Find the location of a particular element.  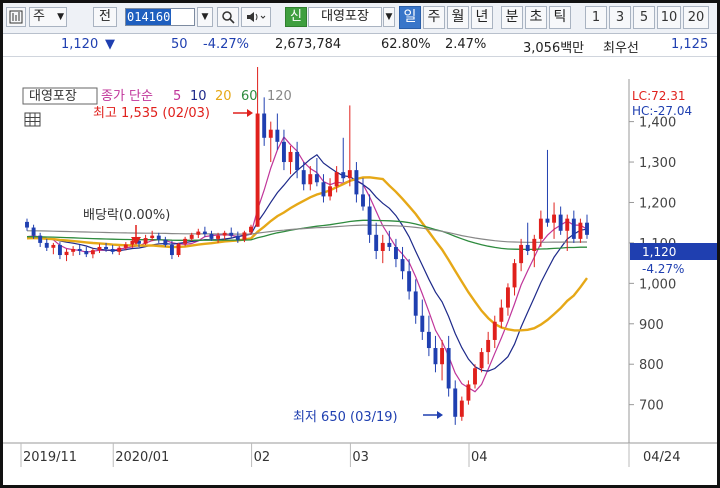

legend-ma120: 120 is located at coordinates (279, 96).